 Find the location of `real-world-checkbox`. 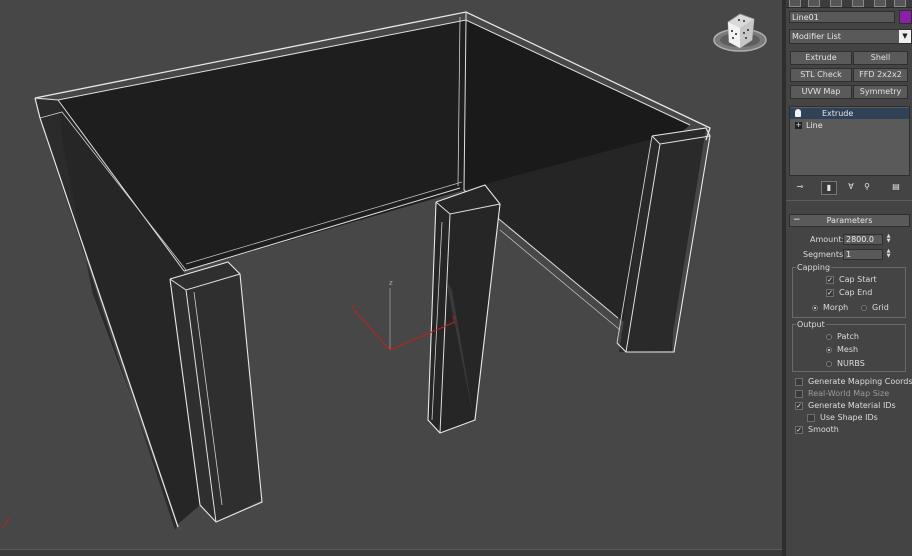

real-world-checkbox is located at coordinates (799, 394).